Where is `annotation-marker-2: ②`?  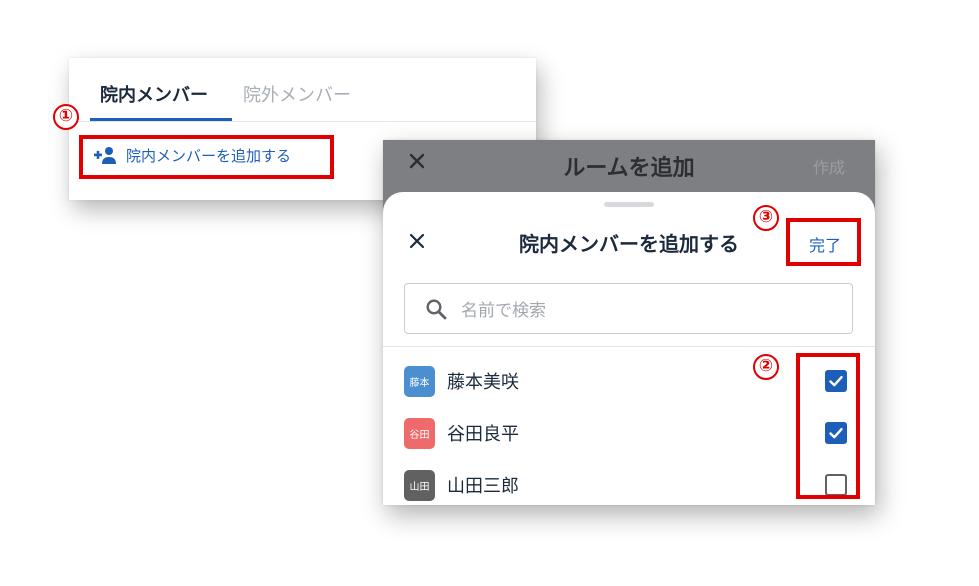
annotation-marker-2: ② is located at coordinates (766, 367).